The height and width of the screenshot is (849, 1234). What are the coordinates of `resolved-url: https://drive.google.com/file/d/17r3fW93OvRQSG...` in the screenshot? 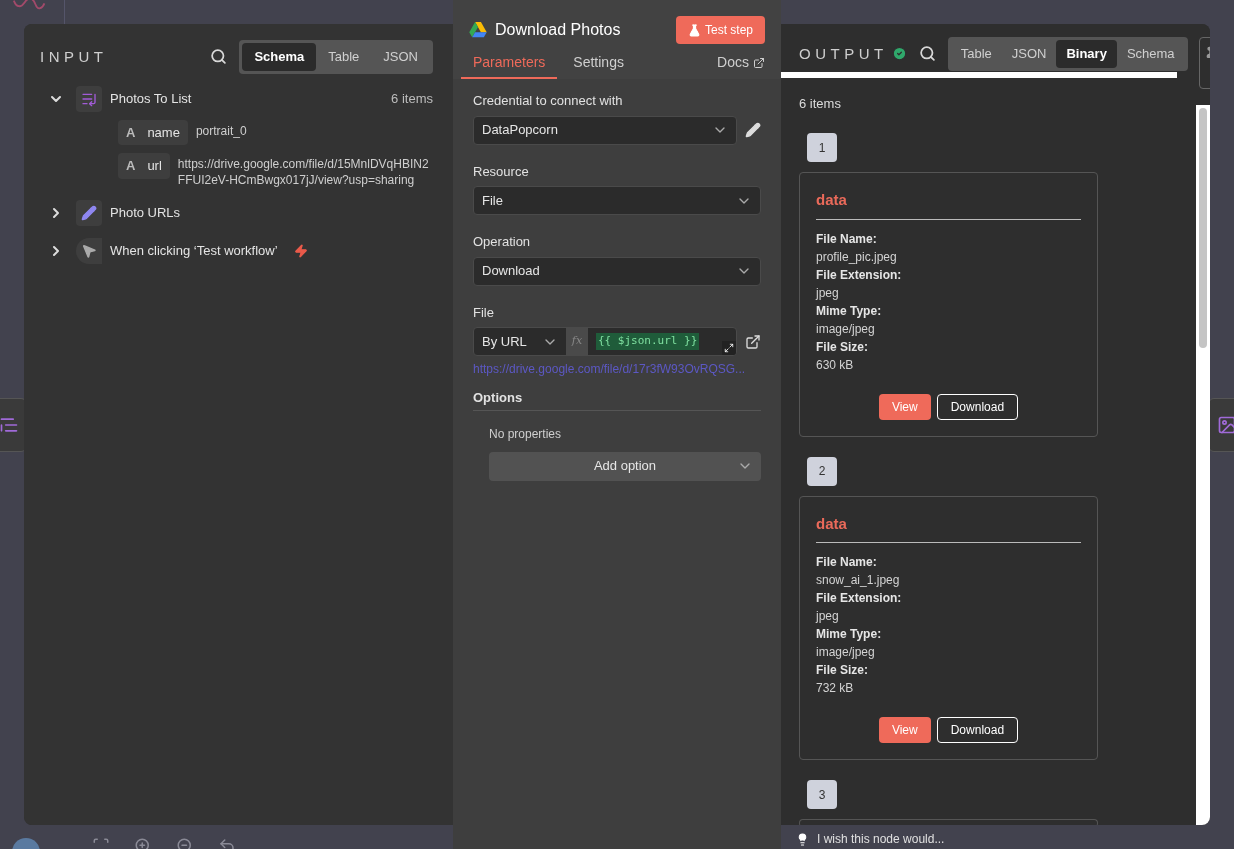 It's located at (610, 369).